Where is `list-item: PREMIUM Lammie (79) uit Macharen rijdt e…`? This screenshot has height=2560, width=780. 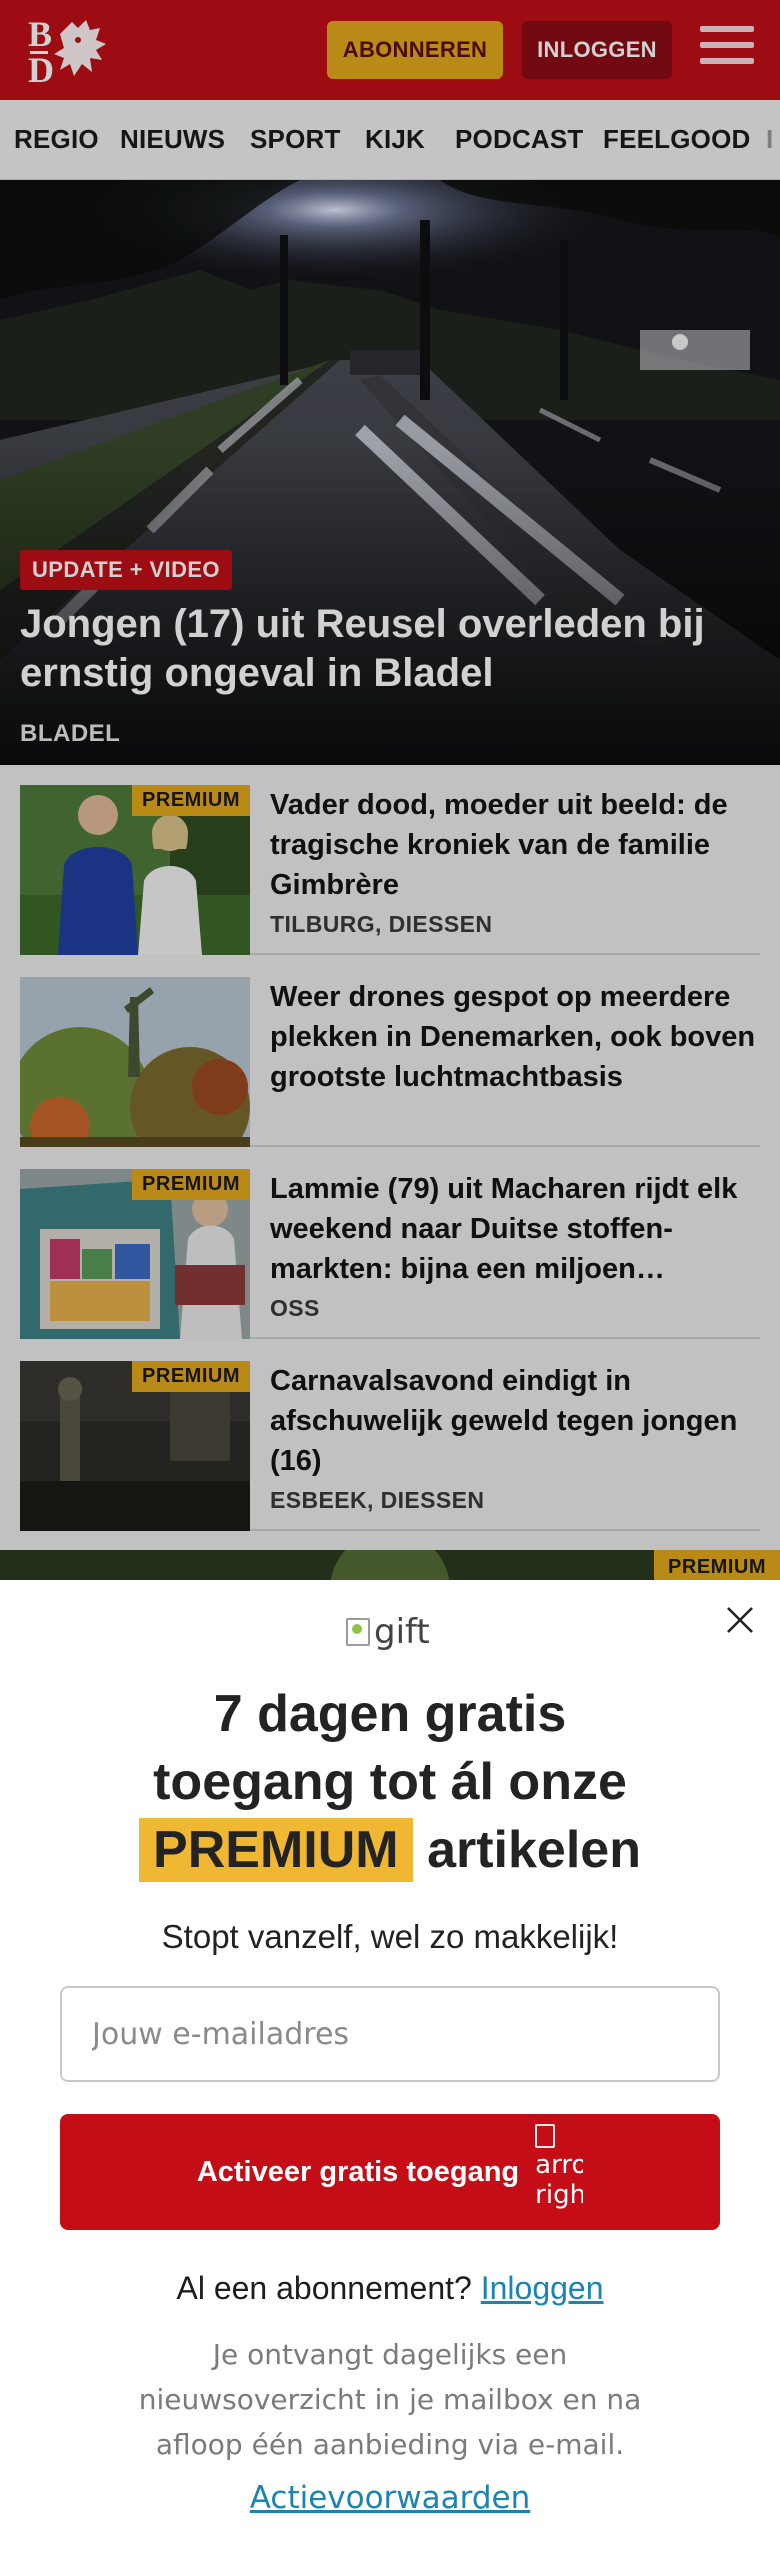 list-item: PREMIUM Lammie (79) uit Macharen rijdt e… is located at coordinates (390, 1244).